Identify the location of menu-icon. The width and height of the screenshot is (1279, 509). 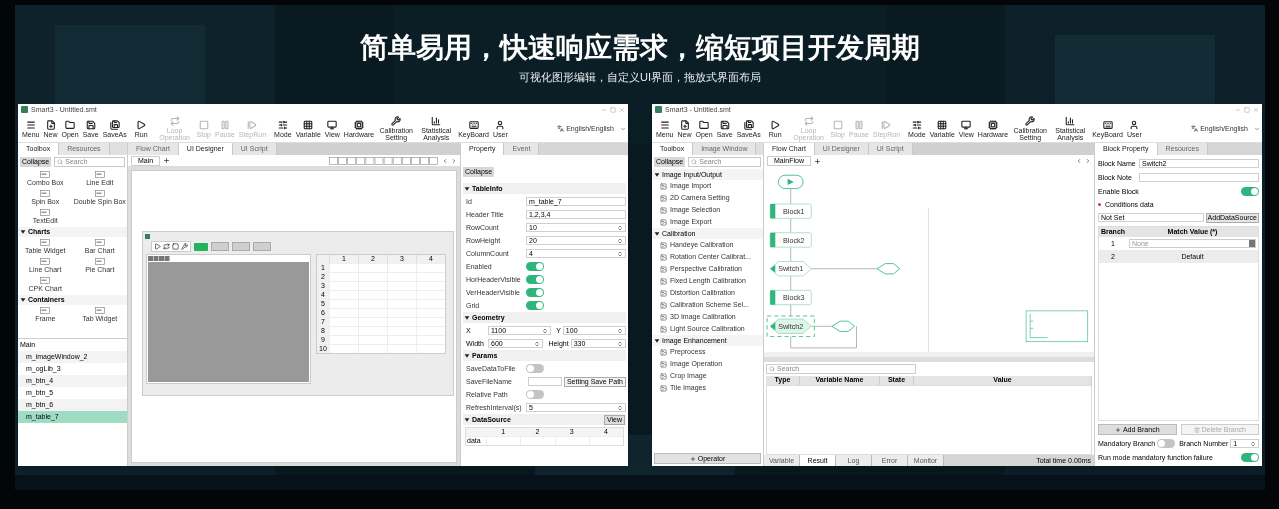
(664, 124).